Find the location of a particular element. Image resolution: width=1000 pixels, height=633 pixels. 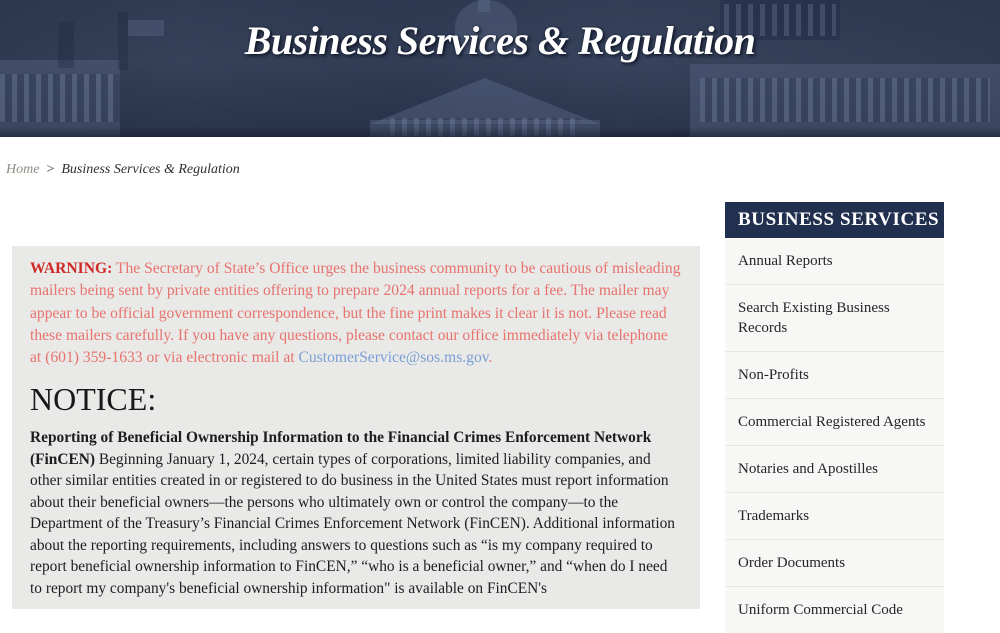

sidebar-item-trademarks: Trademarks is located at coordinates (834, 516).